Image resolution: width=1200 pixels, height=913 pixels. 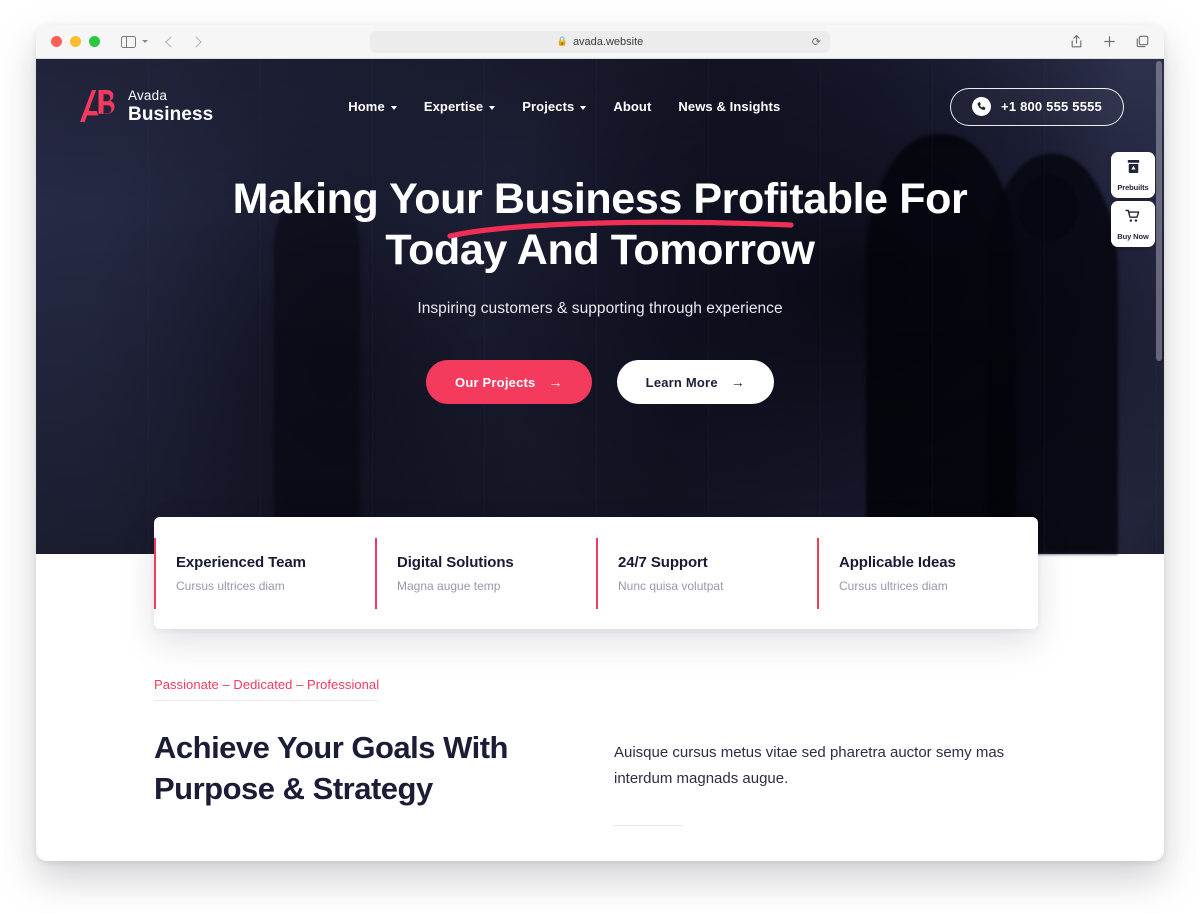 I want to click on prebuilts-label: Prebuilts, so click(x=1133, y=187).